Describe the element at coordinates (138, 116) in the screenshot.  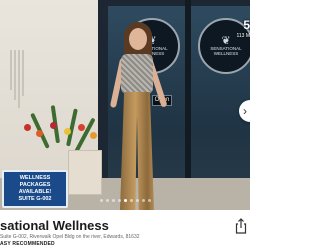
I see `person-figure` at that location.